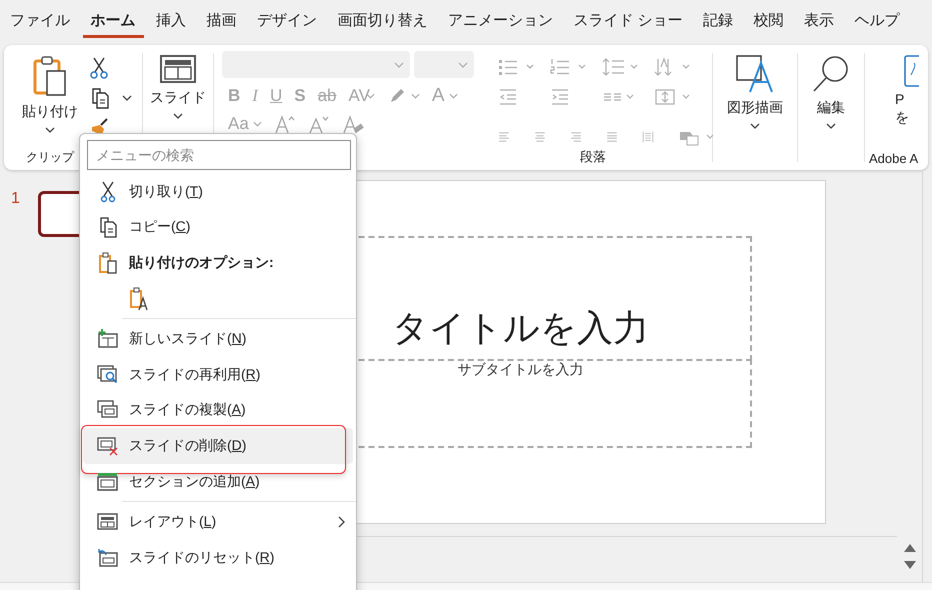 The image size is (932, 590). I want to click on ribbon-tab: 校閲, so click(769, 21).